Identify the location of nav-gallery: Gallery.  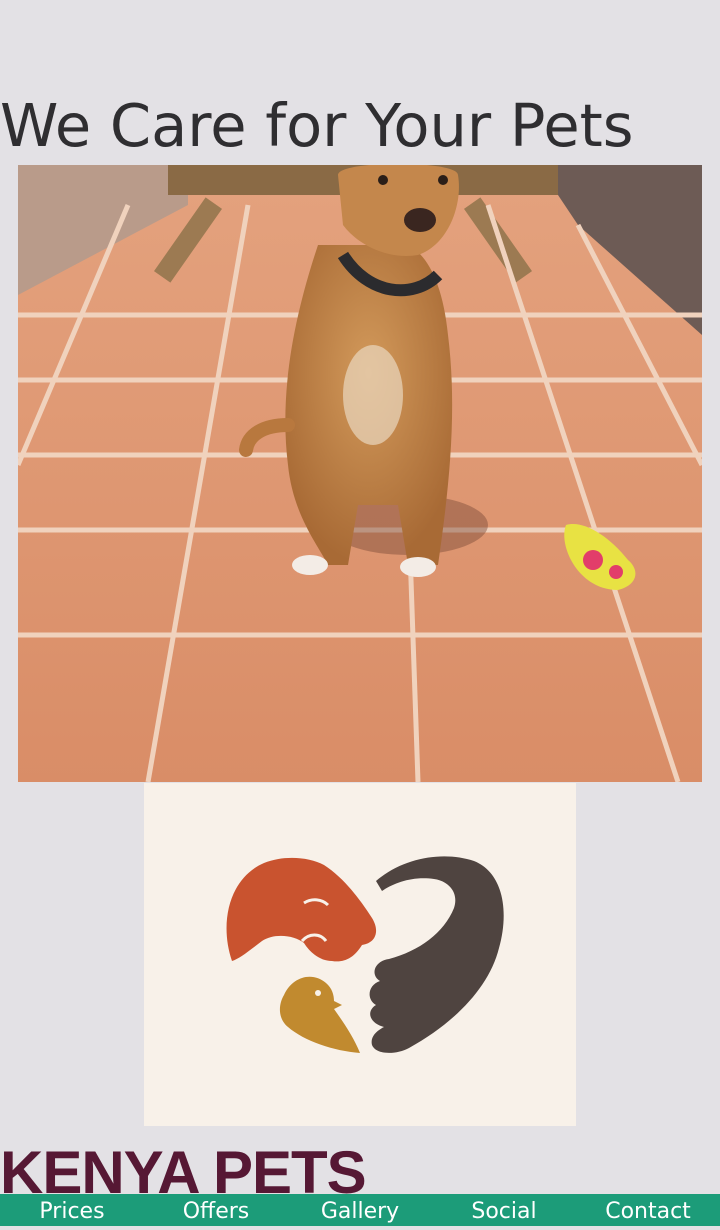
(360, 1210).